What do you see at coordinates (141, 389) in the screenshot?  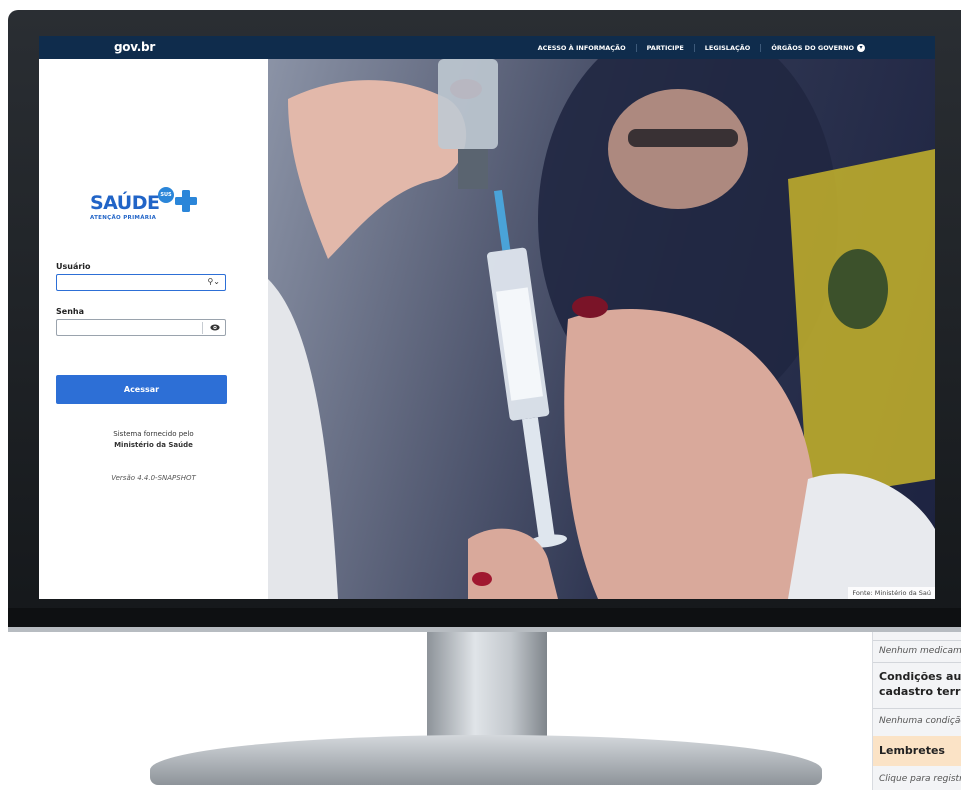 I see `login-button: Acessar` at bounding box center [141, 389].